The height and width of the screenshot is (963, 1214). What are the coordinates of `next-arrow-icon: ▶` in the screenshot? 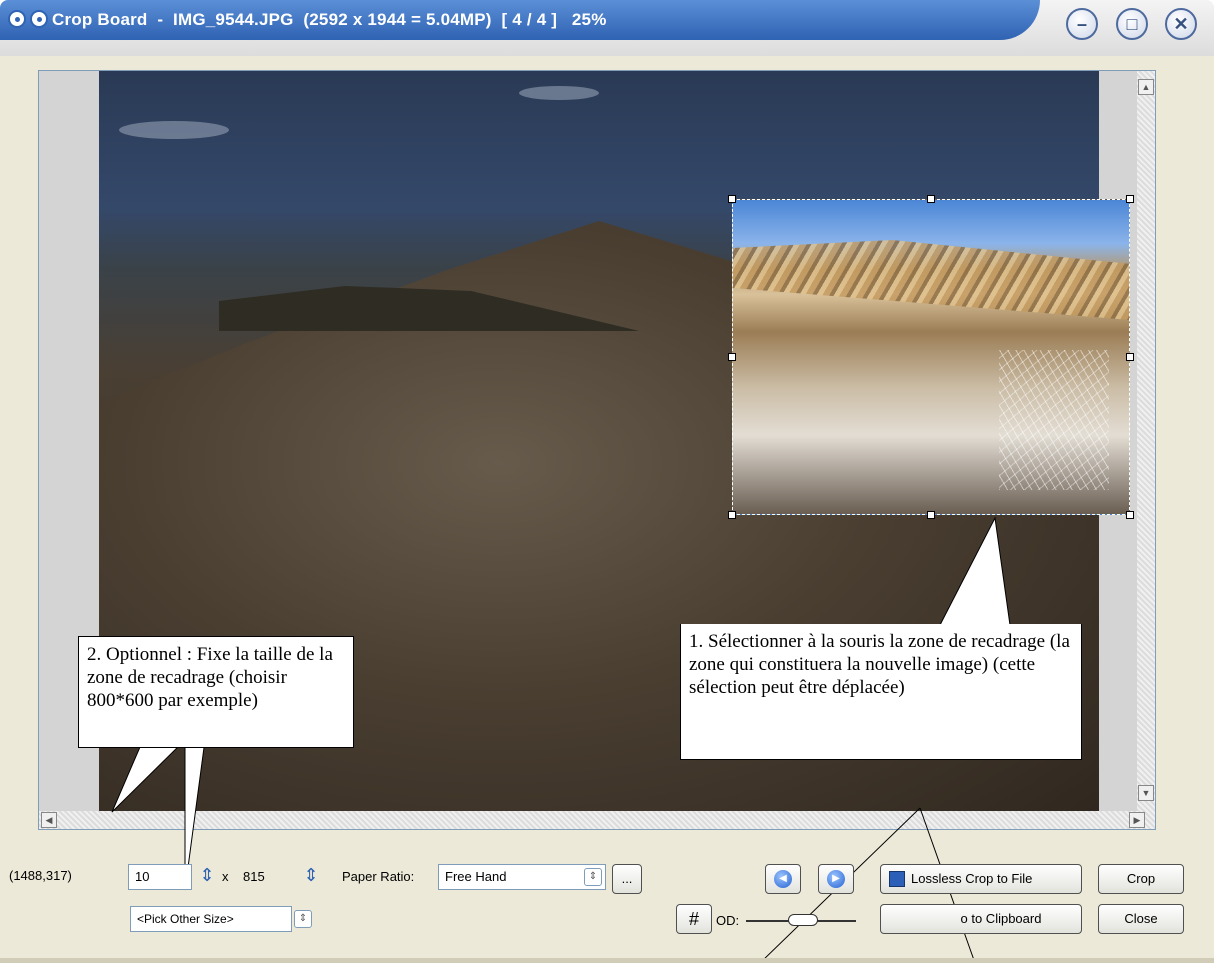 It's located at (836, 879).